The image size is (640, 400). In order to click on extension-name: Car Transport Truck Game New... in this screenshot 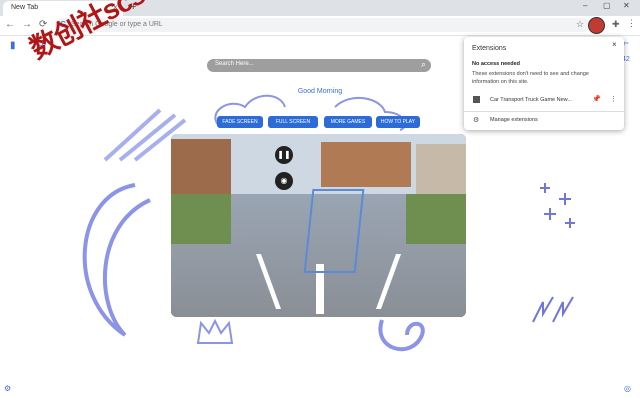, I will do `click(531, 100)`.